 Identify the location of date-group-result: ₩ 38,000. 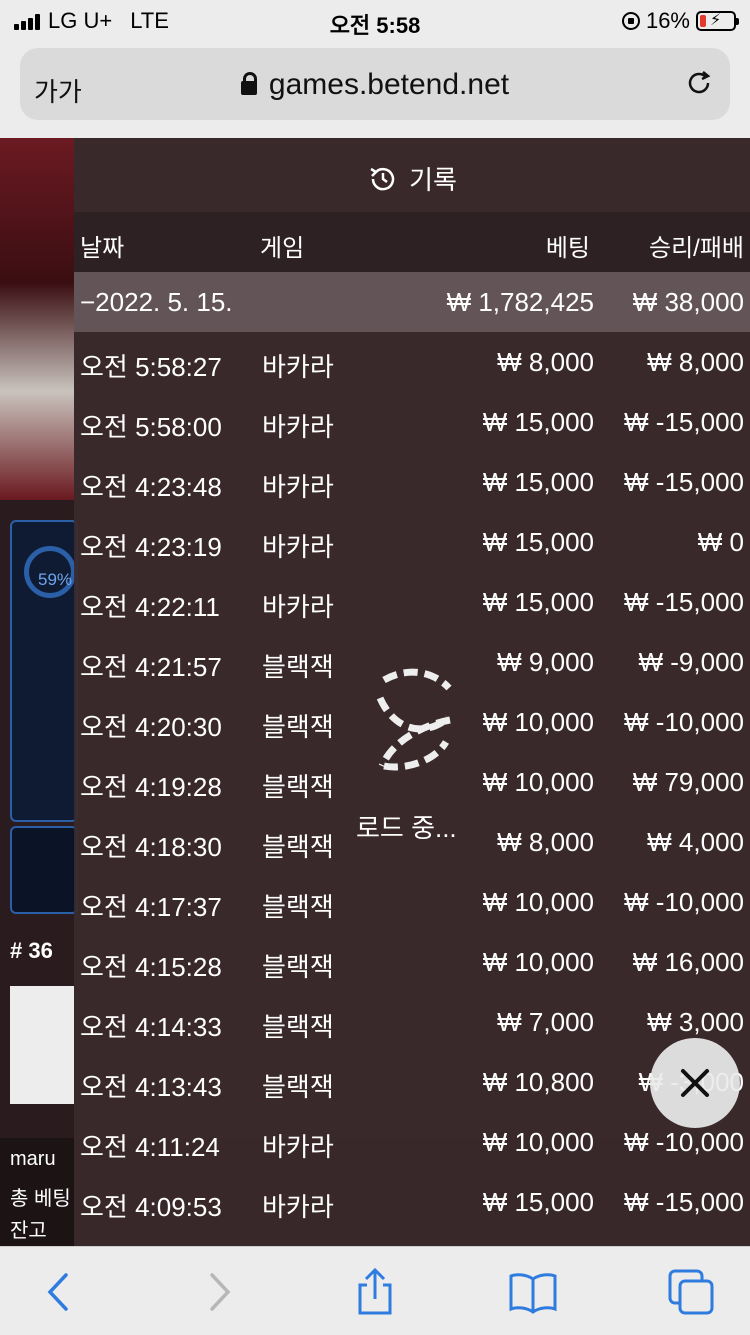
(688, 302).